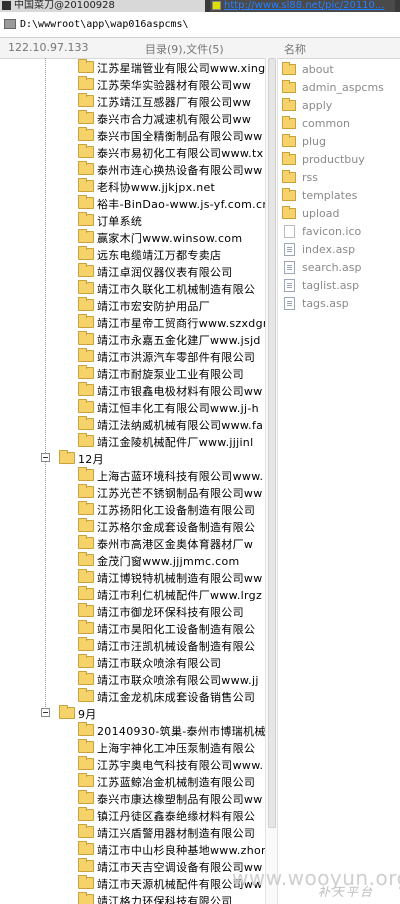  What do you see at coordinates (132, 220) in the screenshot?
I see `tree-folder-node: 订单系统` at bounding box center [132, 220].